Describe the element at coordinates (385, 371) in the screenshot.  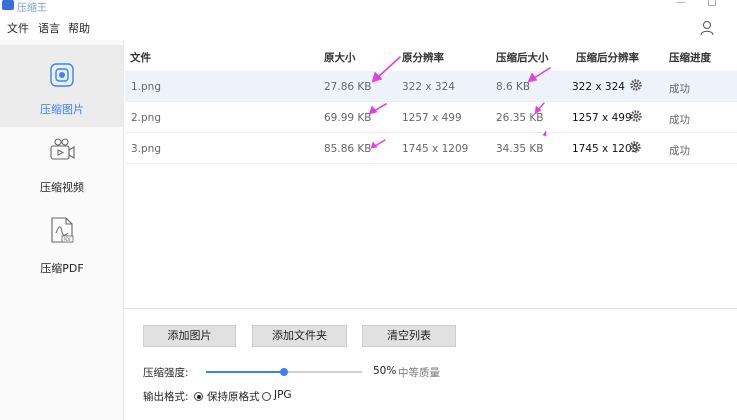
I see `compression-percent: 50%` at that location.